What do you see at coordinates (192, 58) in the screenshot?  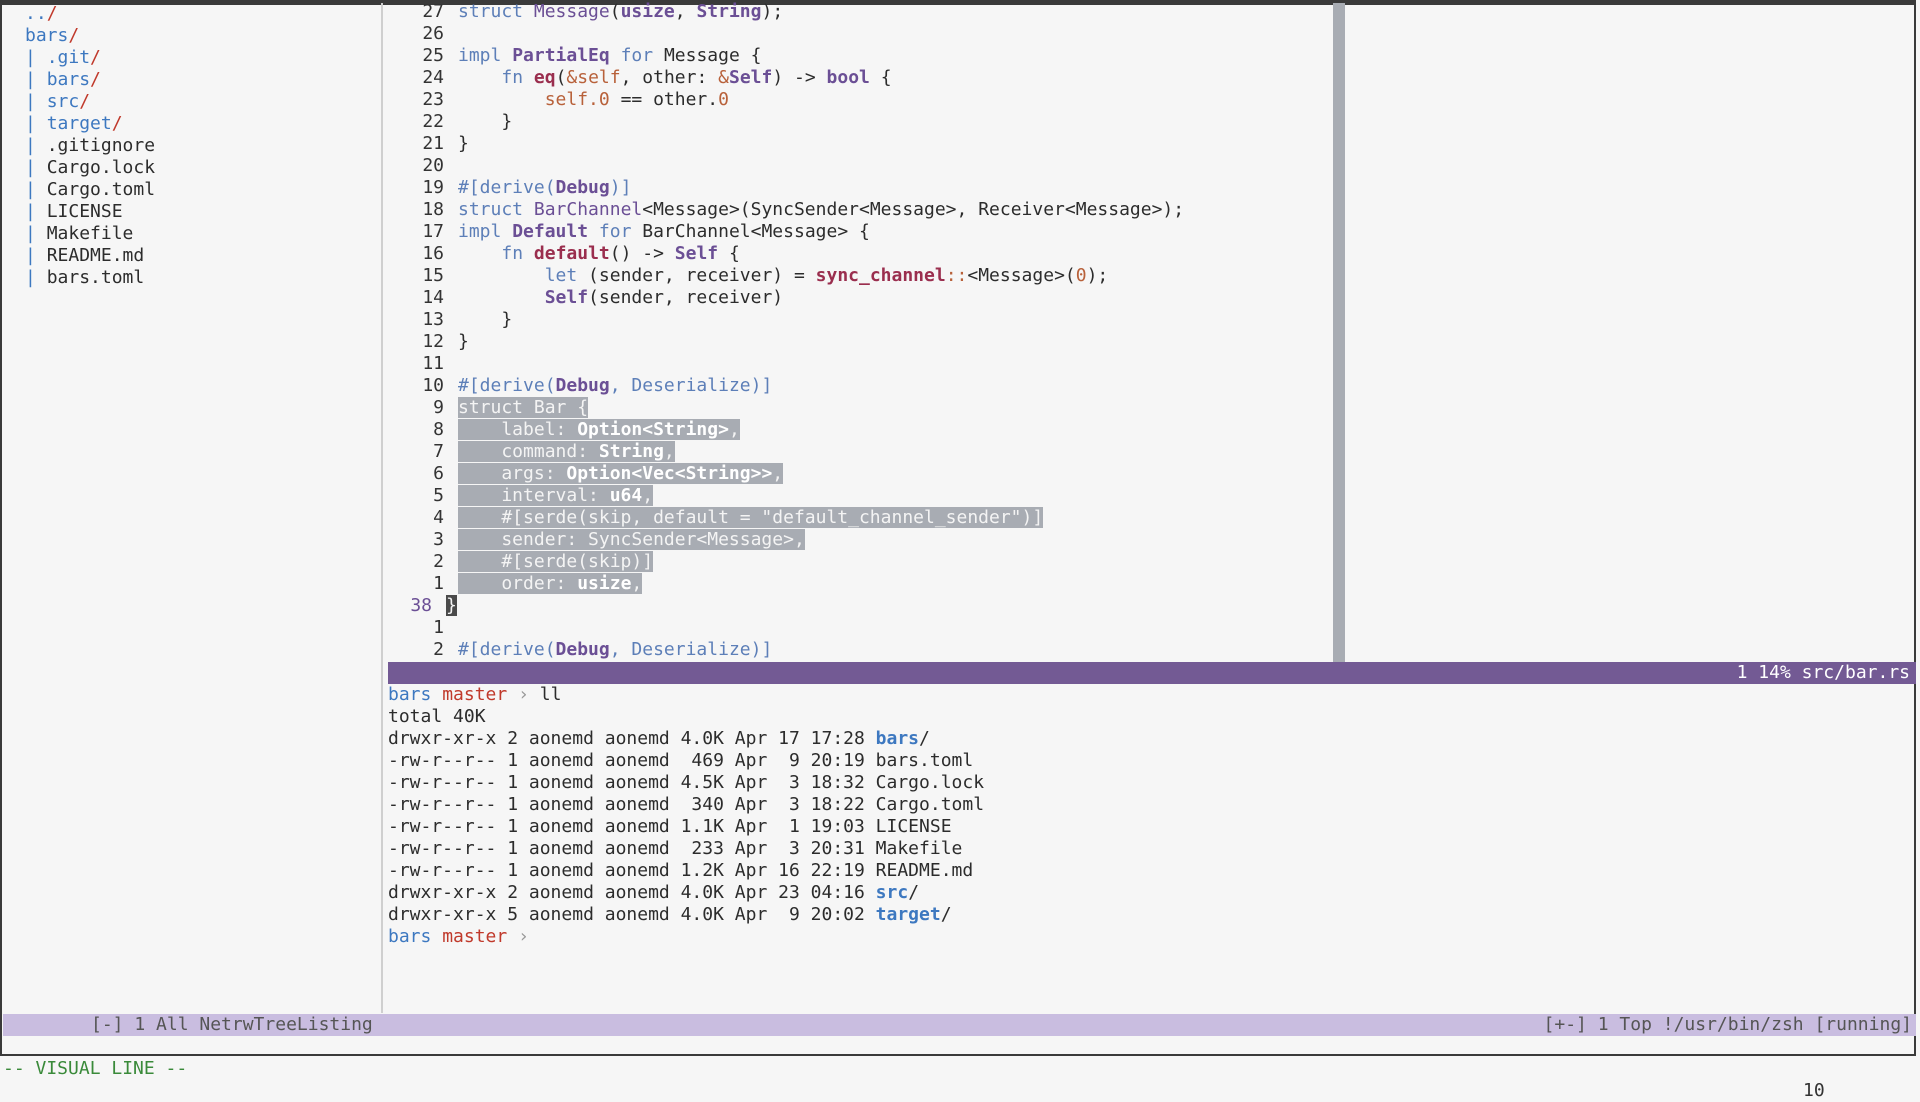 I see `tree-item: | .git/` at bounding box center [192, 58].